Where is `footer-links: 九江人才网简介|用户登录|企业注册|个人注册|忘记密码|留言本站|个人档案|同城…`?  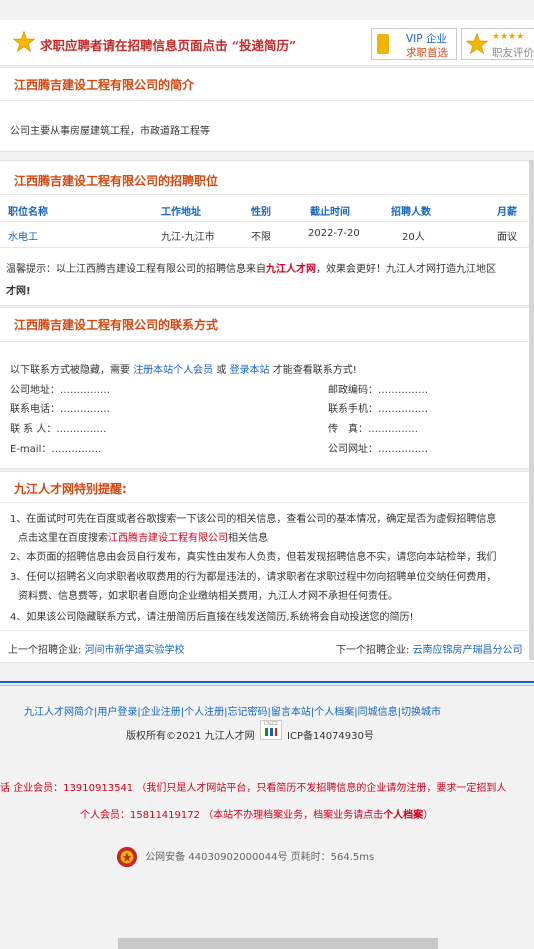 footer-links: 九江人才网简介|用户登录|企业注册|个人注册|忘记密码|留言本站|个人档案|同城… is located at coordinates (232, 710).